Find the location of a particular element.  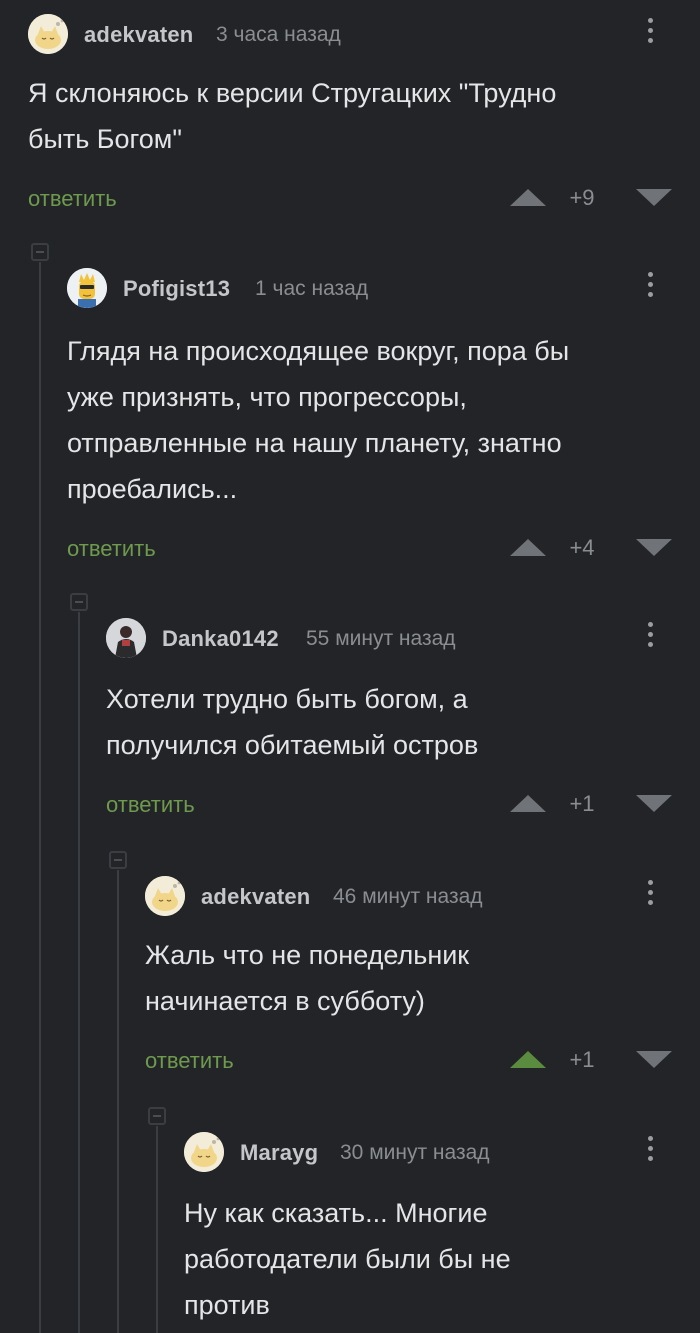

comment-header: adekvaten 46 минут назад is located at coordinates (408, 897).